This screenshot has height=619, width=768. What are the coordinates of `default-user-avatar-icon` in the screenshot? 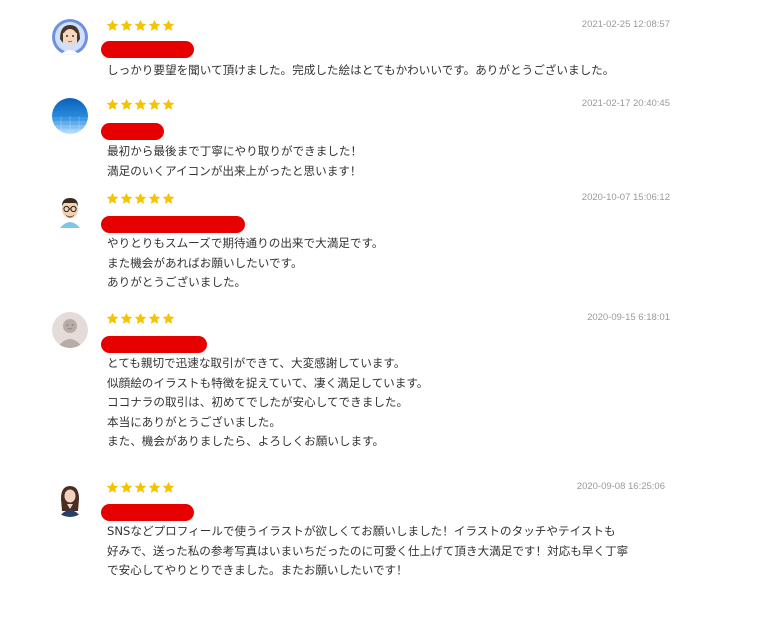 It's located at (70, 330).